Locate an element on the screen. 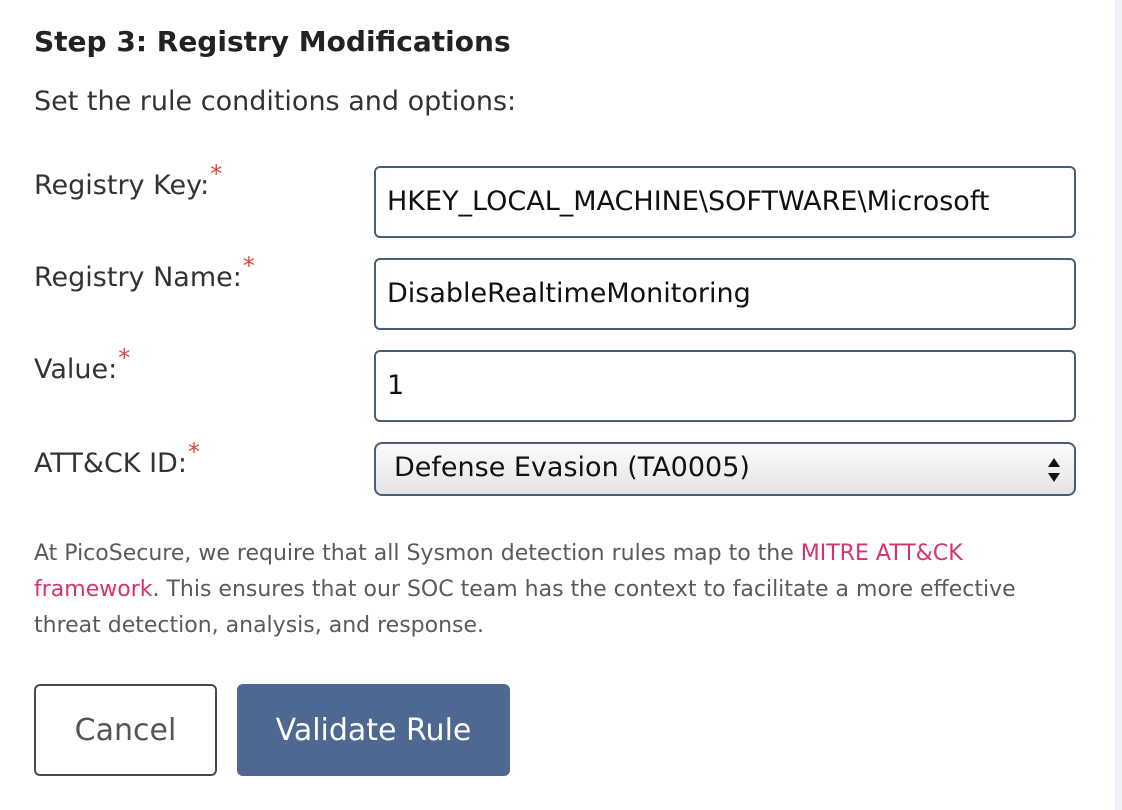 This screenshot has height=810, width=1122. attack-id-select: Defense Evasion (TA0005) is located at coordinates (725, 469).